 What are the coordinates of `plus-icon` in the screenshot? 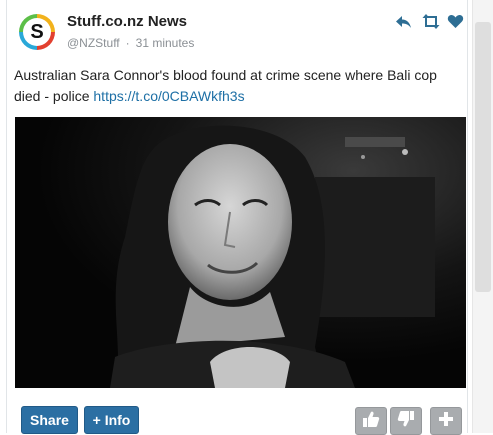 It's located at (446, 421).